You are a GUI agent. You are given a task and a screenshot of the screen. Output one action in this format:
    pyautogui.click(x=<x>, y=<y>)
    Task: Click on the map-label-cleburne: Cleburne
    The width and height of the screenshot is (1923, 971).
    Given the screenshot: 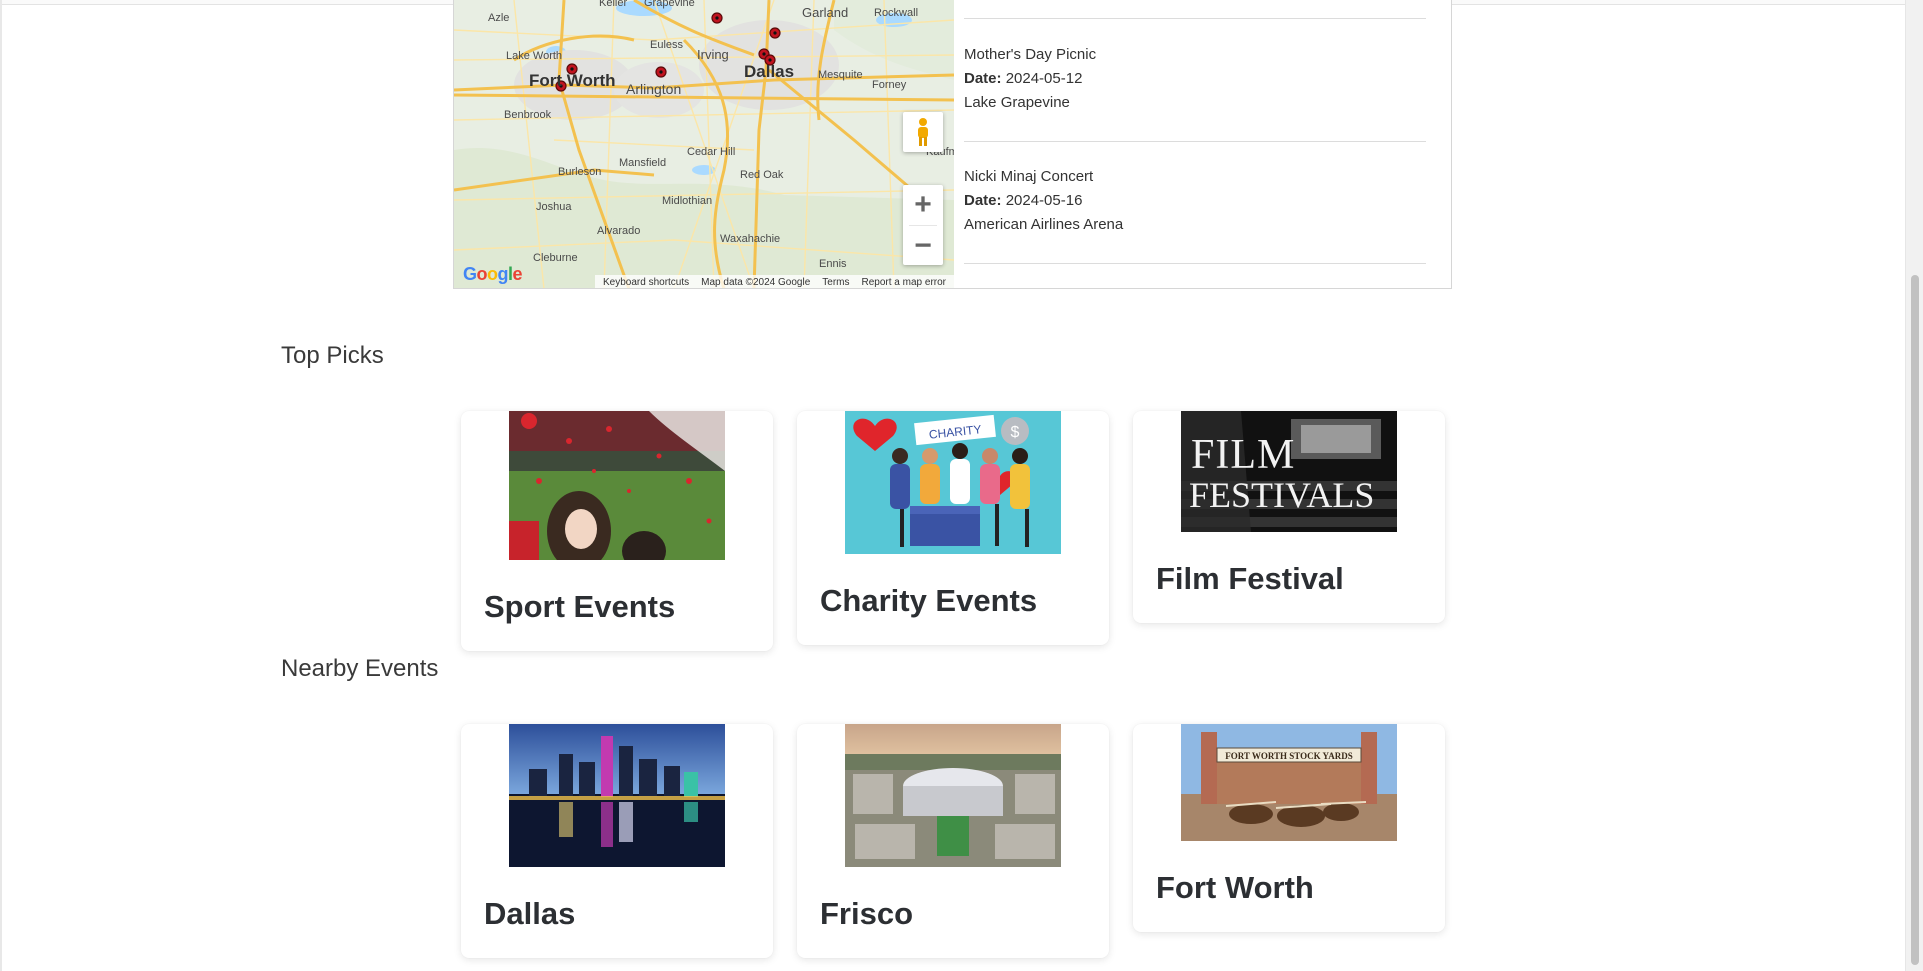 What is the action you would take?
    pyautogui.click(x=555, y=258)
    